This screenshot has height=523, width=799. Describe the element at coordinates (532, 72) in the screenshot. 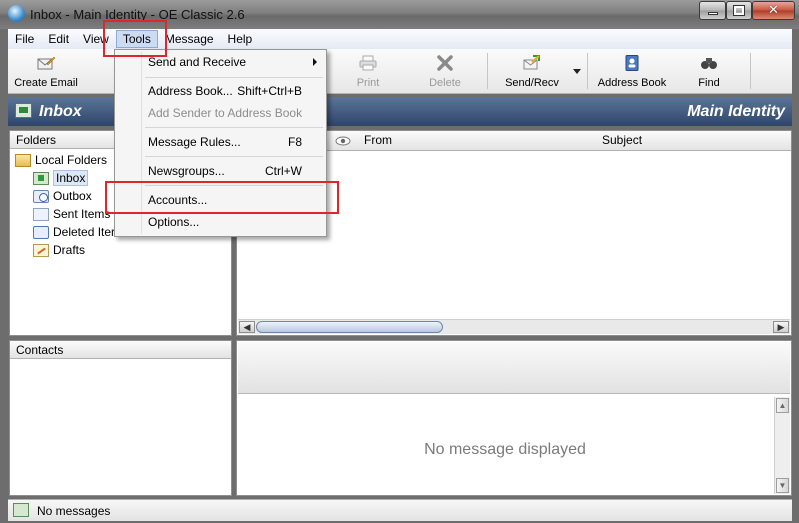

I see `send-recv-button: Send/Recv` at that location.